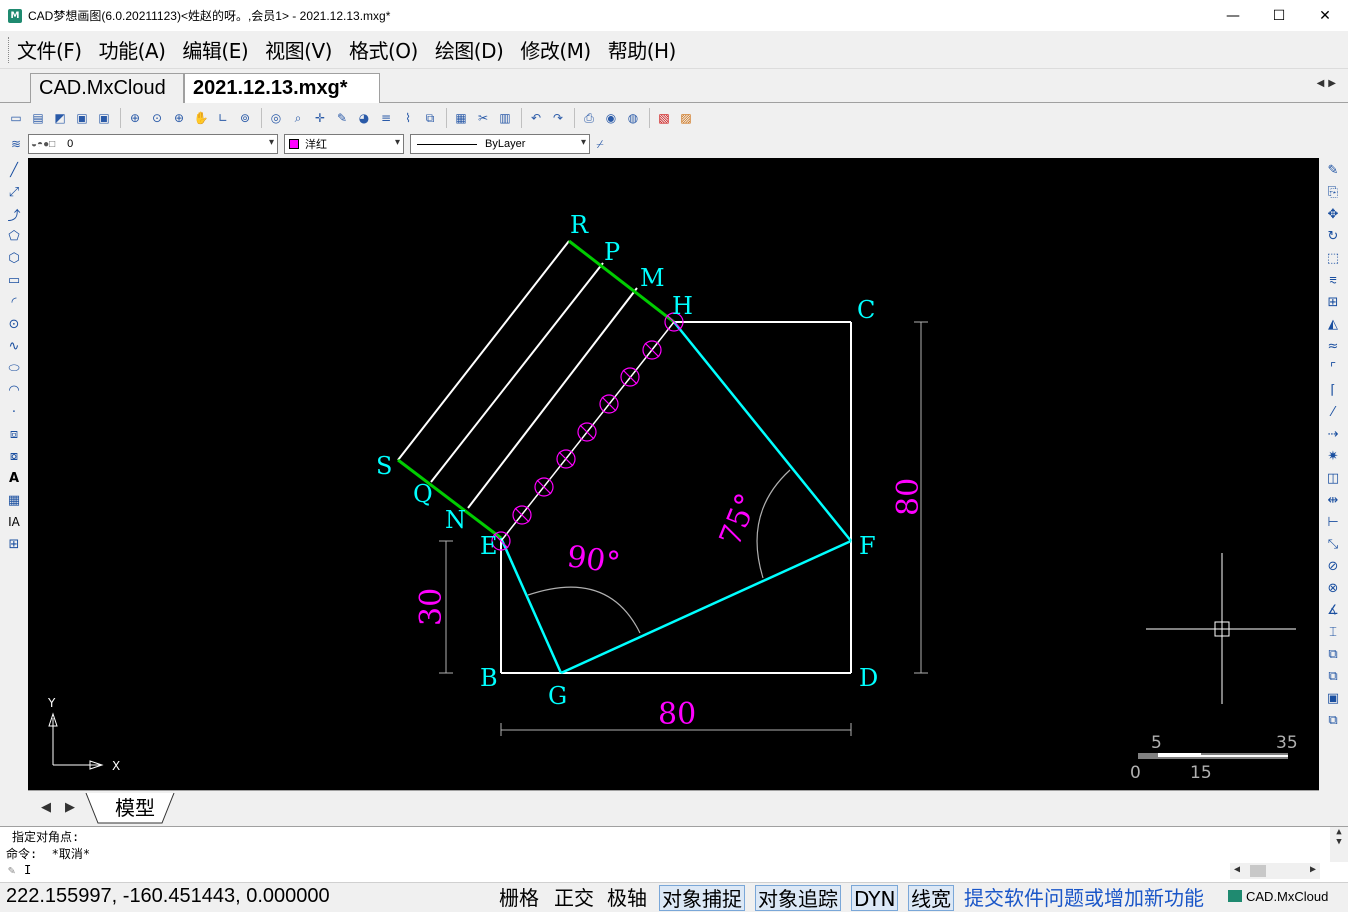 The image size is (1348, 912). I want to click on save-icon: ▣, so click(82, 118).